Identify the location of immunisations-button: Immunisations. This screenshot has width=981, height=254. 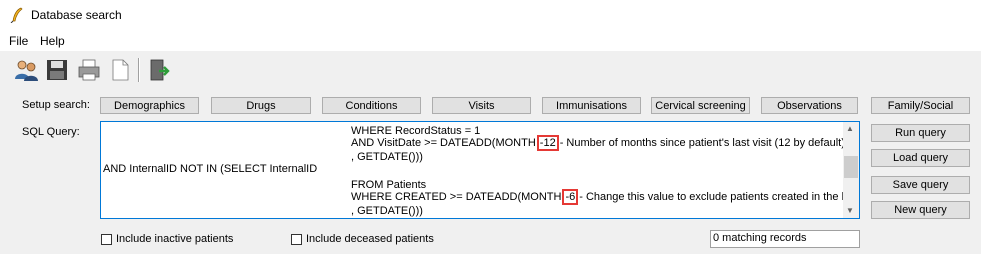
(591, 105).